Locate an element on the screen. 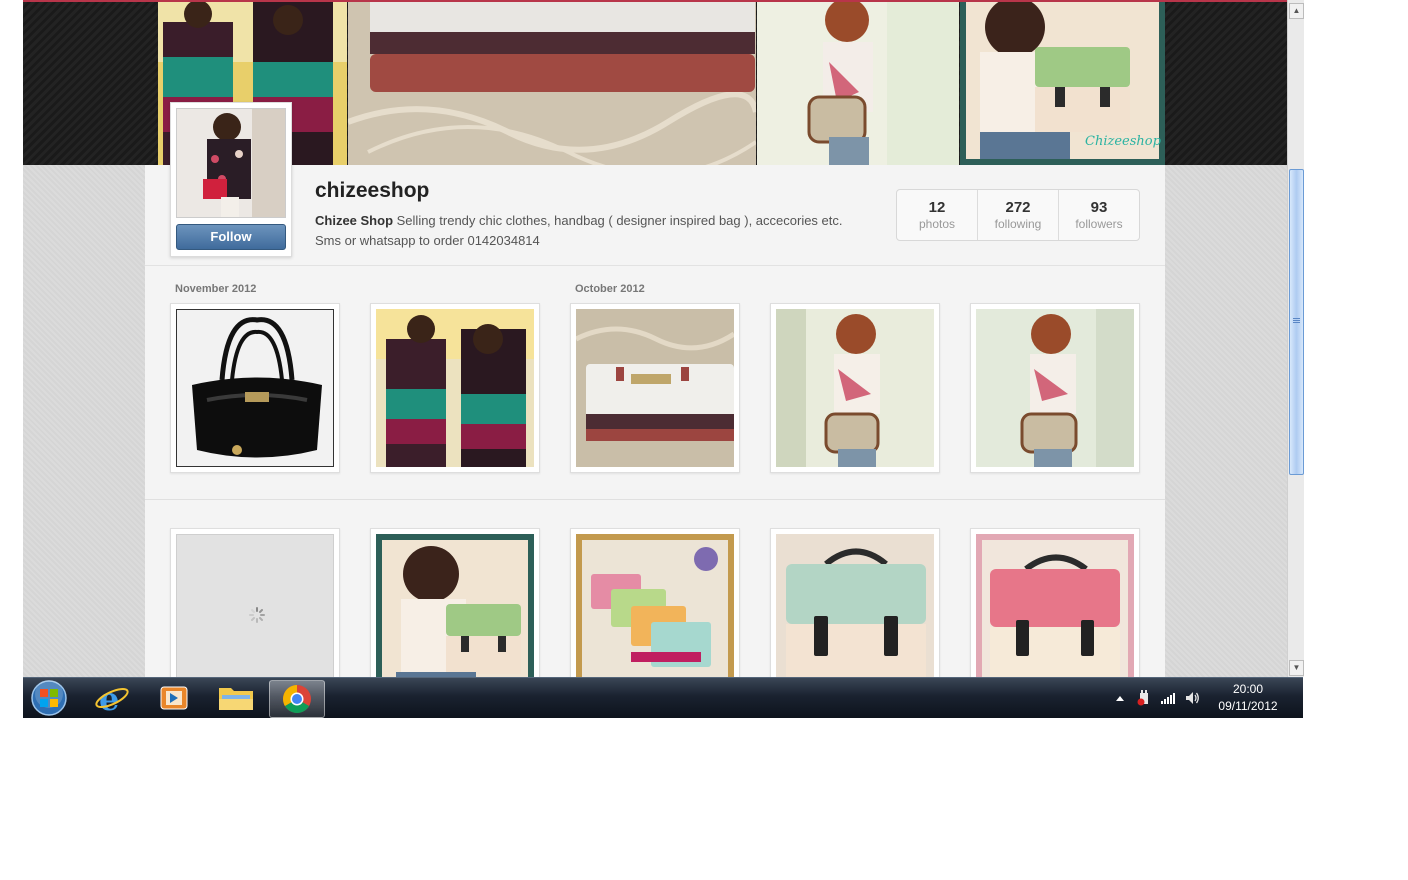 The width and height of the screenshot is (1408, 880). scroll-thumb is located at coordinates (1296, 322).